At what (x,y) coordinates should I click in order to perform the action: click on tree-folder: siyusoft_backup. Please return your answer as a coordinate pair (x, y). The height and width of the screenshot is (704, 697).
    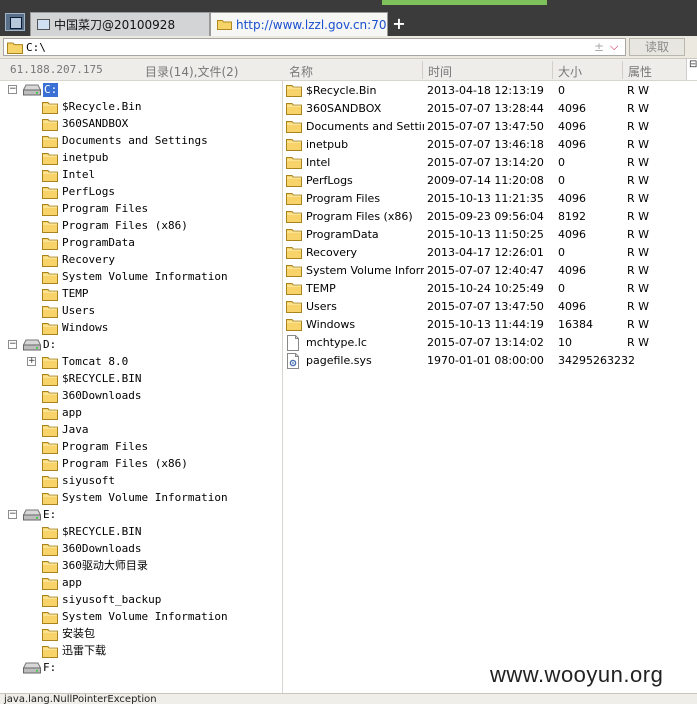
    Looking at the image, I should click on (141, 600).